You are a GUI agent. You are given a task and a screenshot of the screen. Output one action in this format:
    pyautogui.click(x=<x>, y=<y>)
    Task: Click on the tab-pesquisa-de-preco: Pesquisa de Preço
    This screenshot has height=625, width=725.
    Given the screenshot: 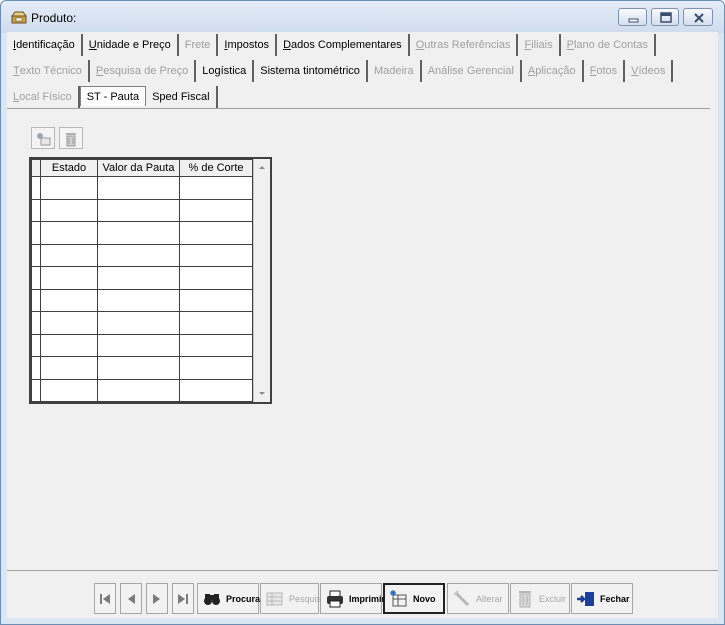 What is the action you would take?
    pyautogui.click(x=143, y=71)
    